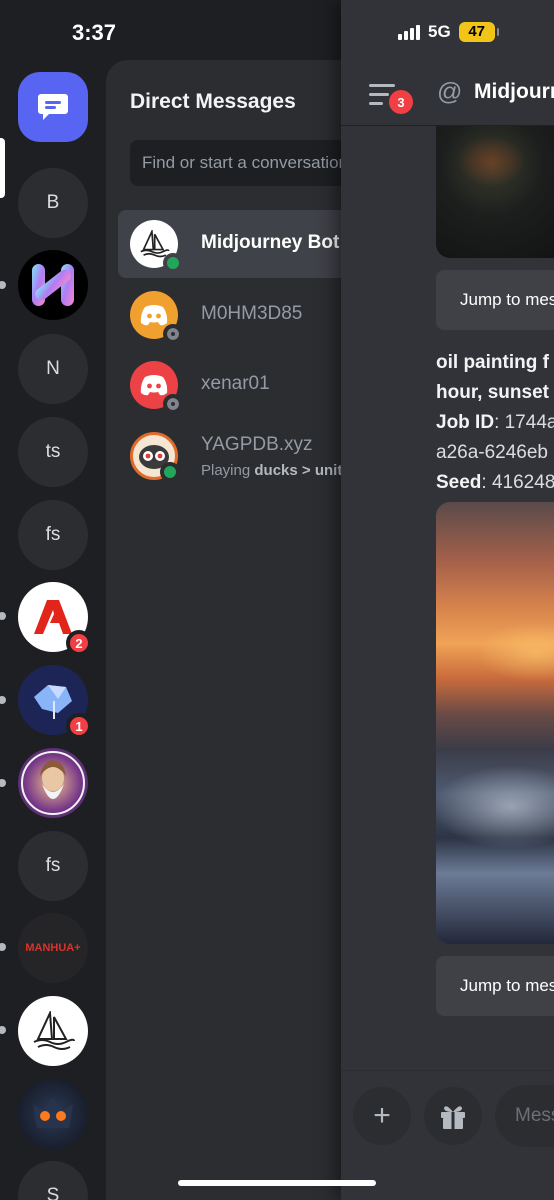  What do you see at coordinates (277, 1183) in the screenshot?
I see `home-indicator` at bounding box center [277, 1183].